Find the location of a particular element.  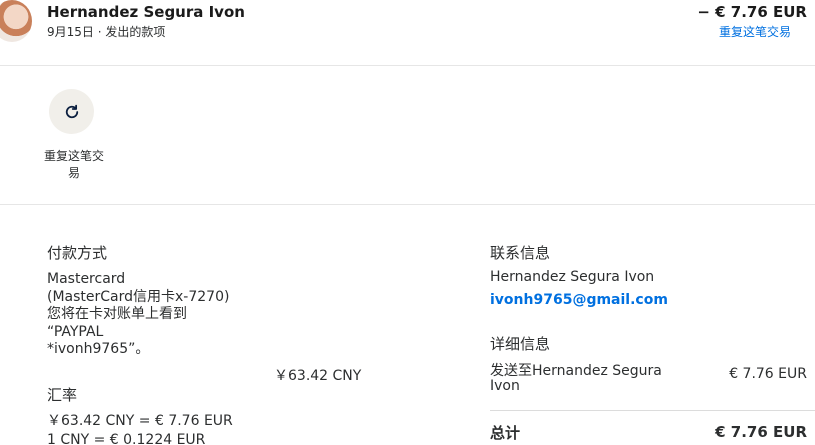

transaction-amount: − € 7.76 EUR is located at coordinates (752, 12).